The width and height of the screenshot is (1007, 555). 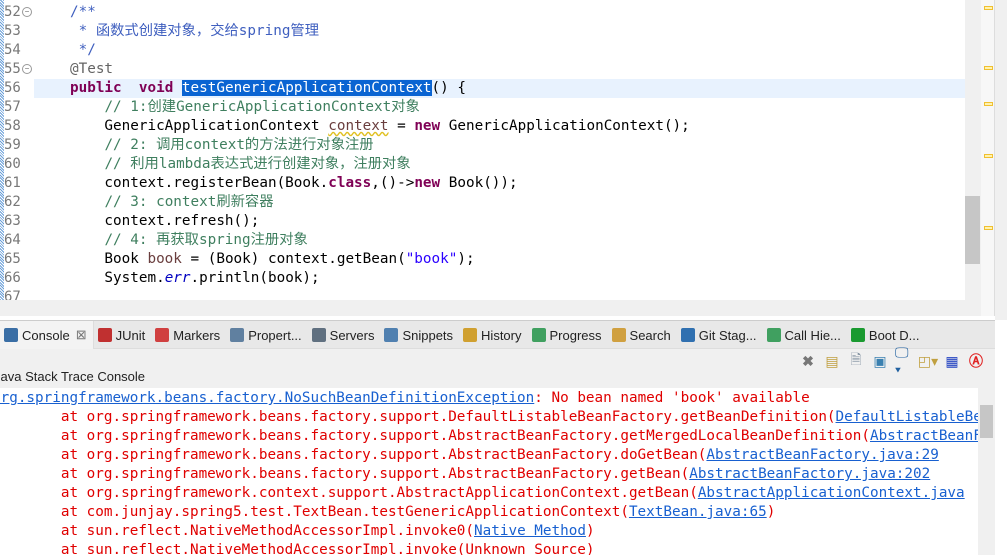 I want to click on java-stack-trace-icon: Ⓐ, so click(x=976, y=361).